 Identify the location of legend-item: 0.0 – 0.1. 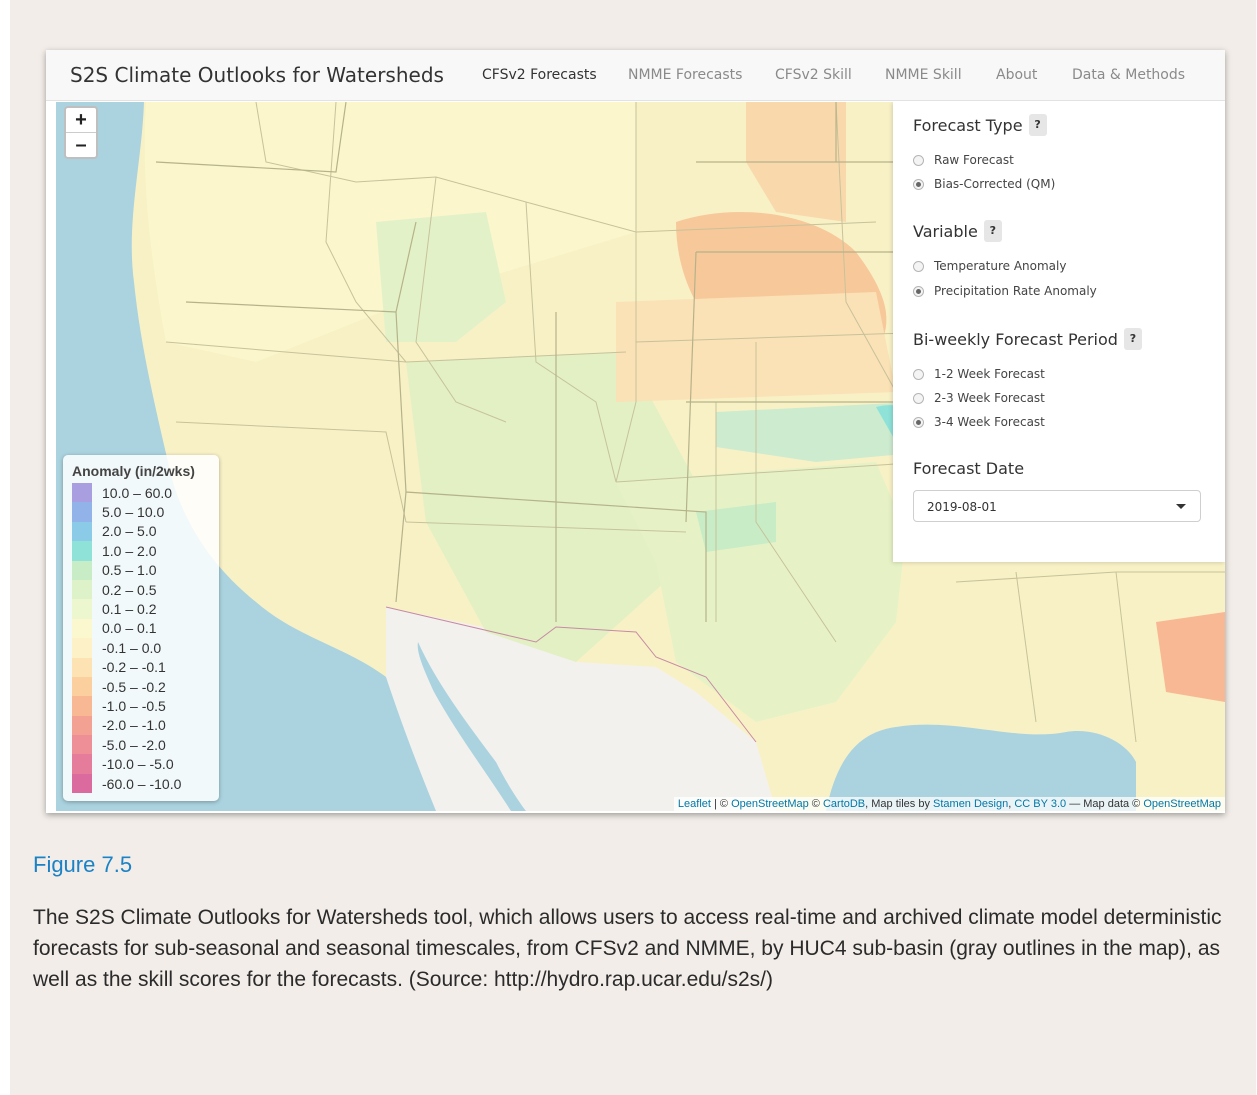
(145, 628).